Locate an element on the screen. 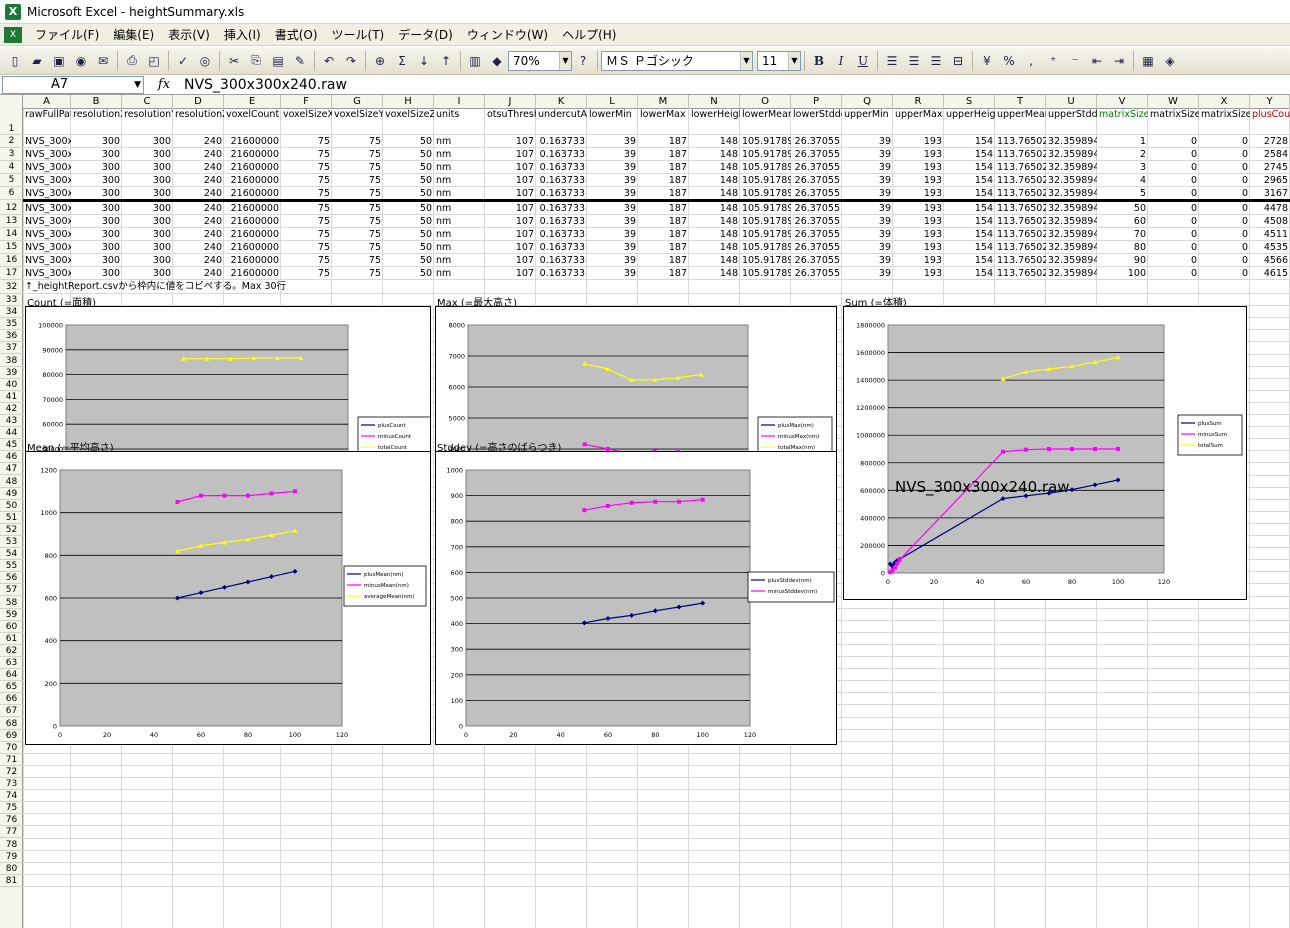 The width and height of the screenshot is (1290, 928). column-header: V is located at coordinates (1122, 102).